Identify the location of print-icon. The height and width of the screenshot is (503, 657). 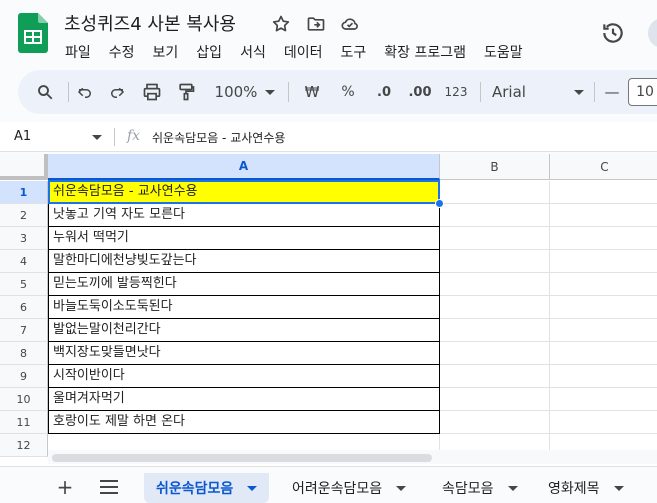
(152, 92).